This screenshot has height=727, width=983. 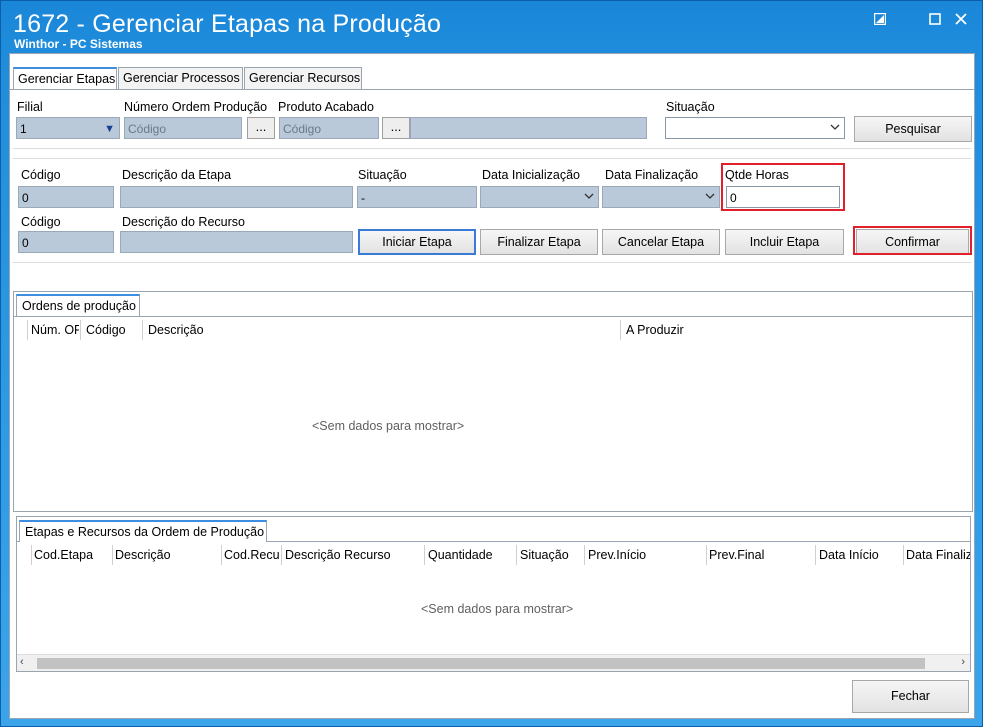 I want to click on col-data-finalizacao: Data Finalização, so click(x=938, y=555).